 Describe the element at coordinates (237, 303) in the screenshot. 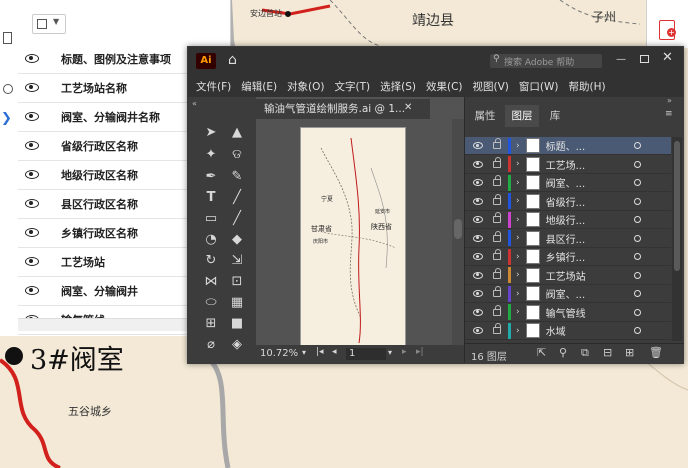

I see `perspective-grid-tool-icon: ▦` at that location.